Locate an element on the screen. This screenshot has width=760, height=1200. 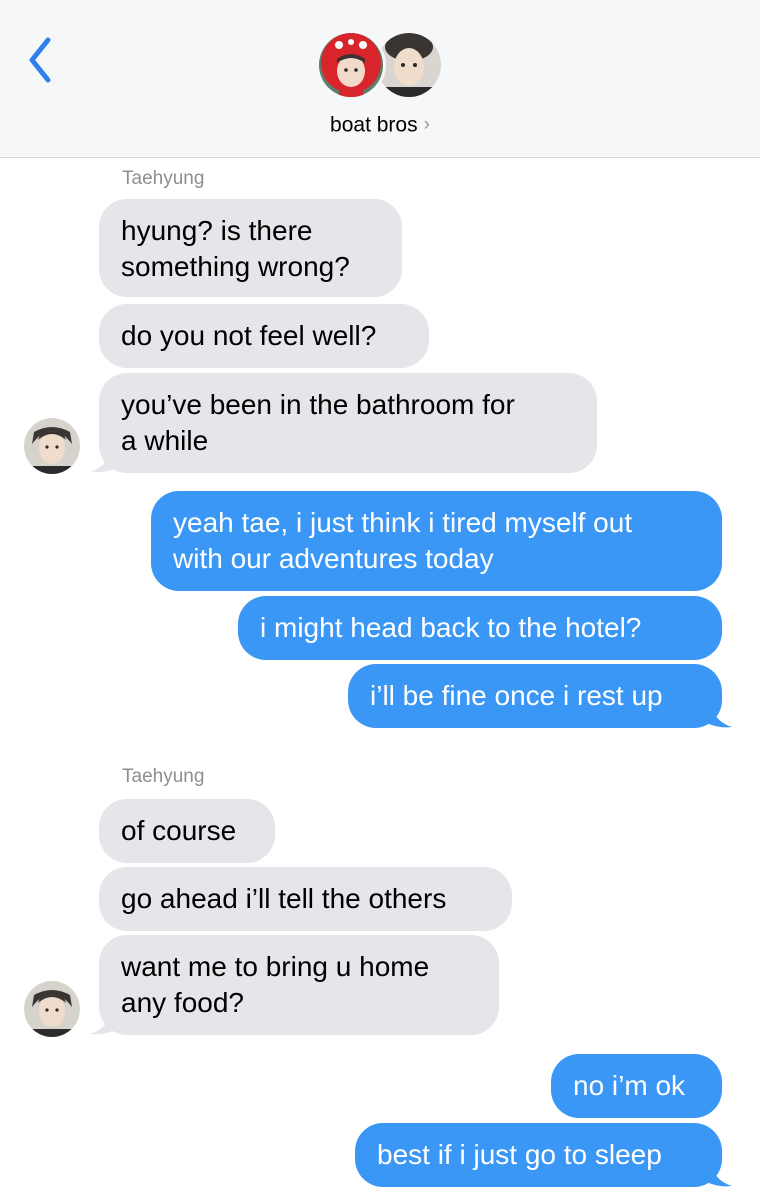
sent-message: best if i just go to sleep is located at coordinates (538, 1155).